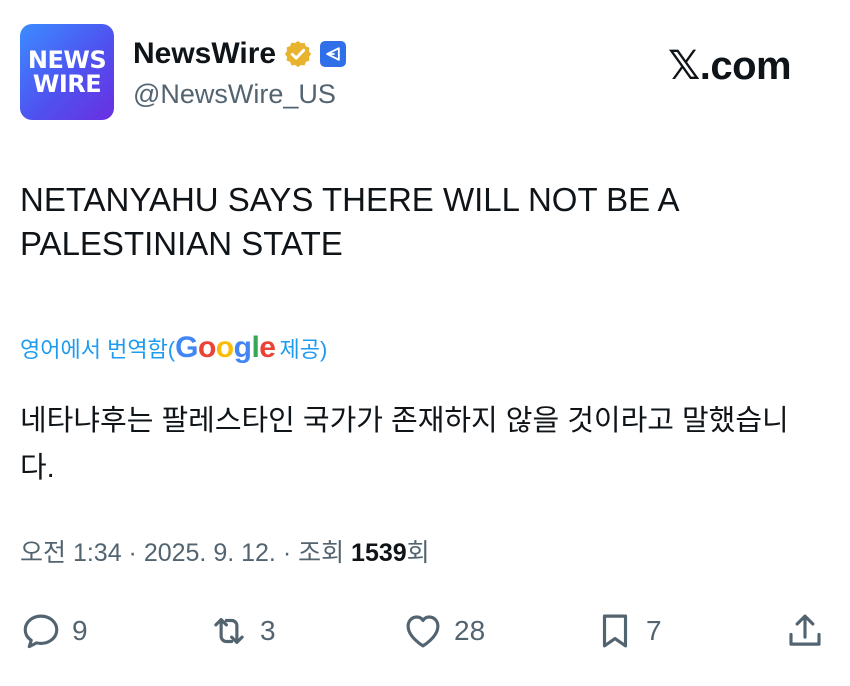 The height and width of the screenshot is (686, 850). I want to click on bookmark-count: 7, so click(654, 630).